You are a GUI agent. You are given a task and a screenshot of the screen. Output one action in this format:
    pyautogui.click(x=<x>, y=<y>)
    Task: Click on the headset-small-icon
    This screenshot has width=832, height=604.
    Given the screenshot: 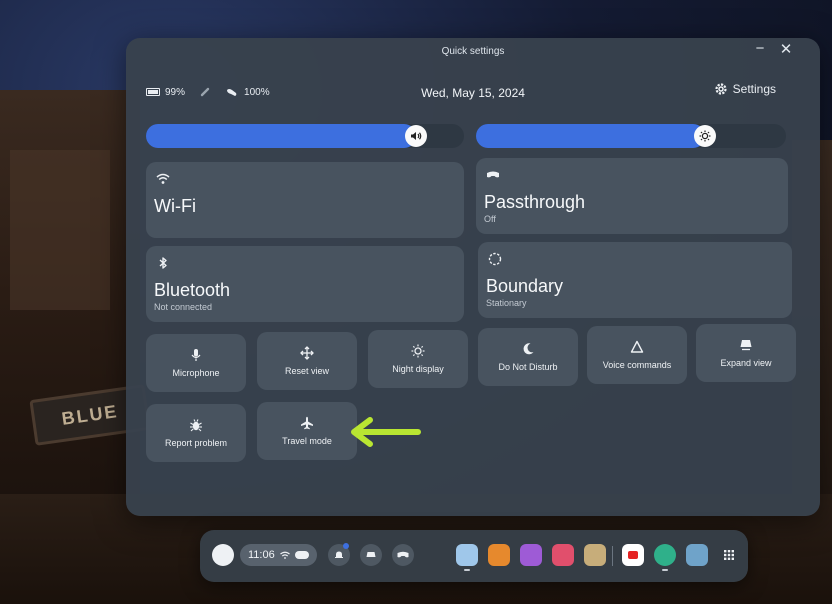 What is the action you would take?
    pyautogui.click(x=403, y=554)
    